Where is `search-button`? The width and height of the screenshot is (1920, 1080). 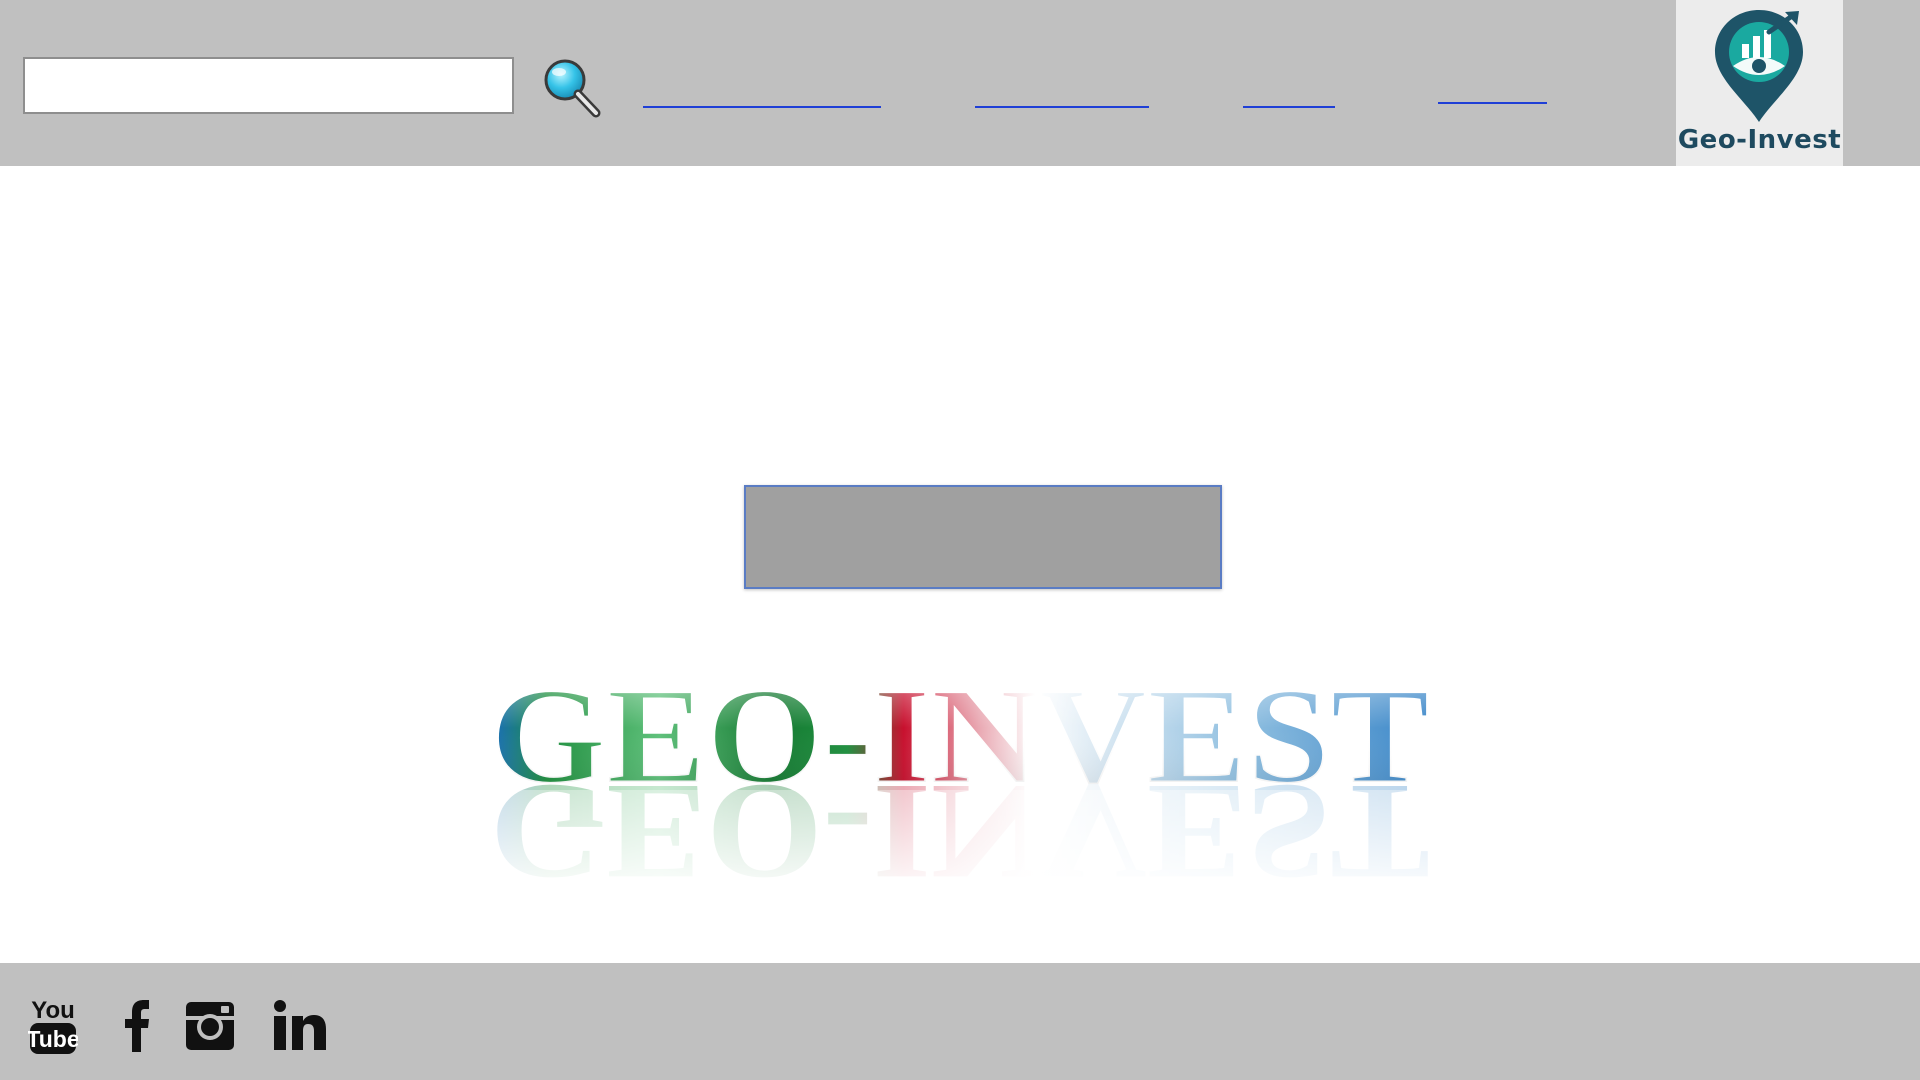
search-button is located at coordinates (572, 88).